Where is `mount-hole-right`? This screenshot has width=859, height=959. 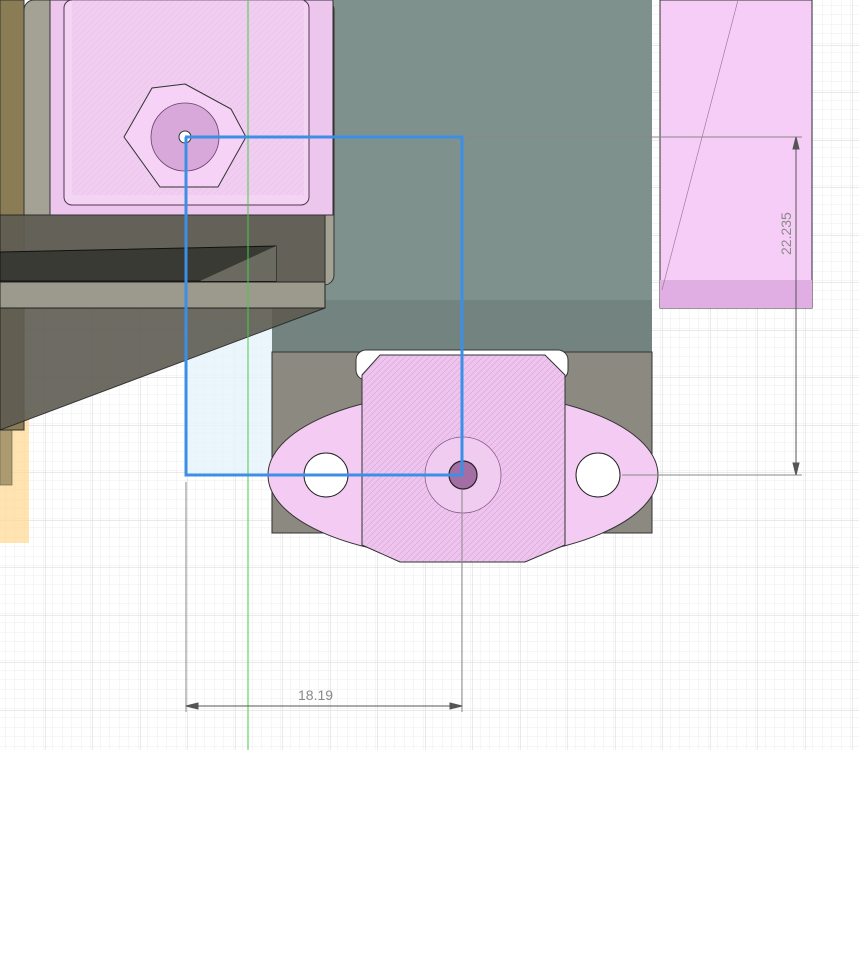
mount-hole-right is located at coordinates (598, 475).